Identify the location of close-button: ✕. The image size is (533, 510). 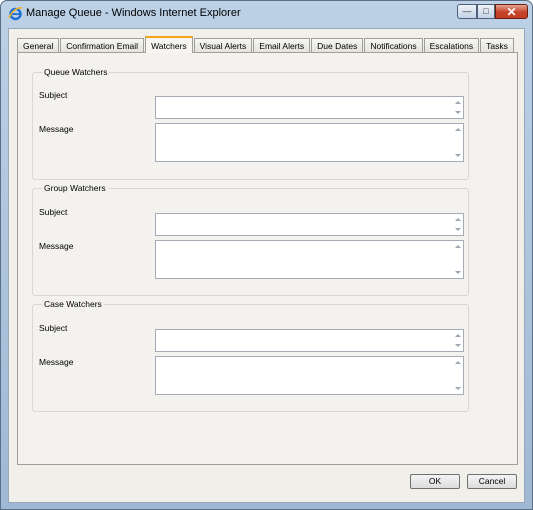
(511, 11).